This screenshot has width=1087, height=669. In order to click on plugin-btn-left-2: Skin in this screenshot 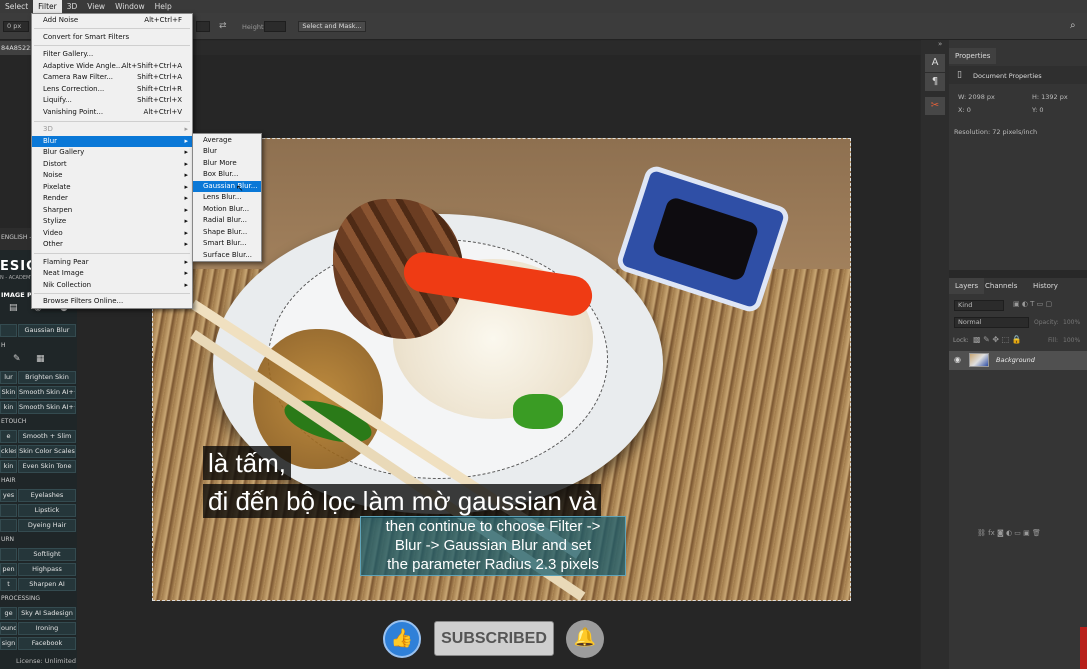, I will do `click(8, 392)`.